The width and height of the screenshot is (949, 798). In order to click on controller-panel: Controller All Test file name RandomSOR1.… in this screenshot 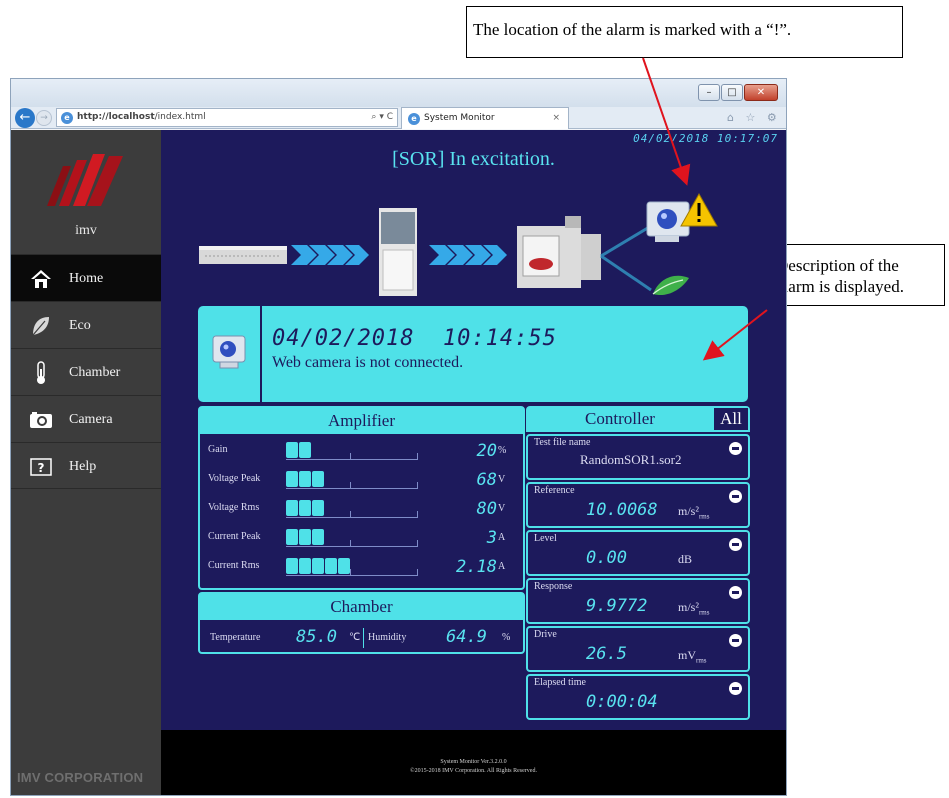, I will do `click(638, 564)`.